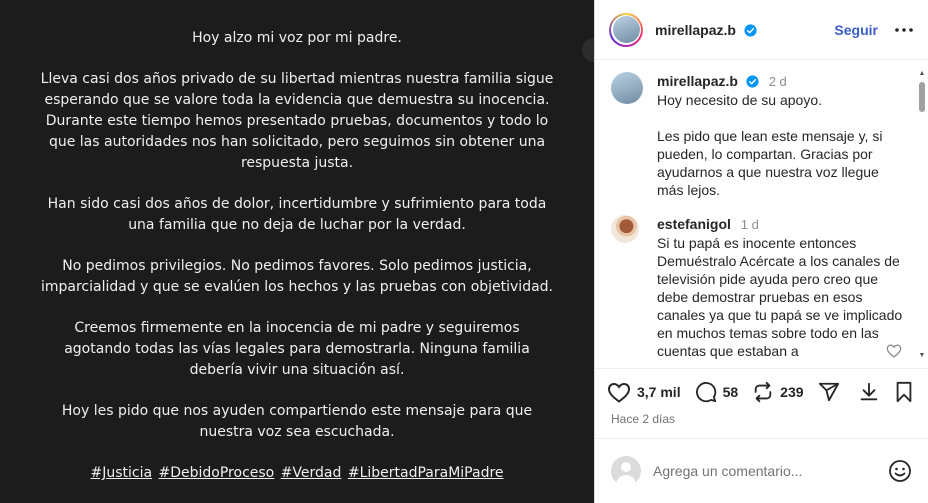  Describe the element at coordinates (856, 30) in the screenshot. I see `follow-button: Seguir` at that location.